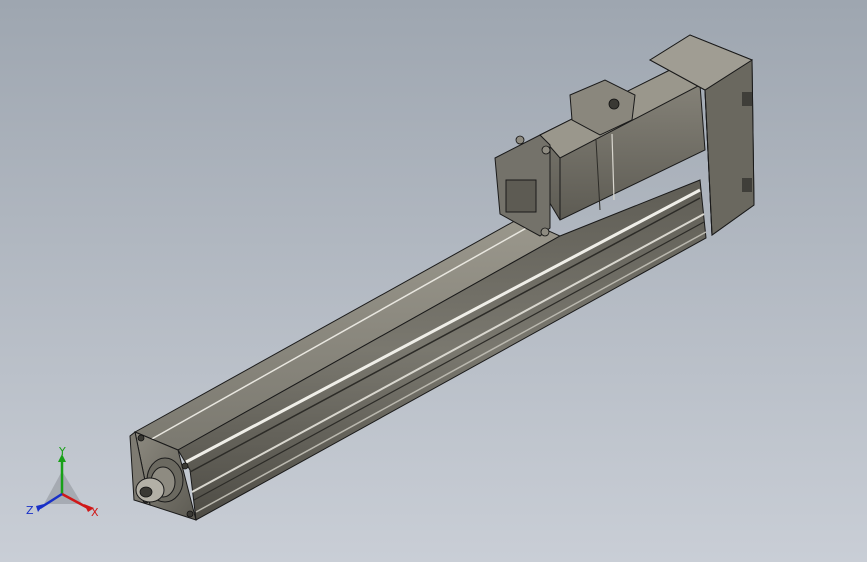  Describe the element at coordinates (95, 512) in the screenshot. I see `x-axis-label: X` at that location.